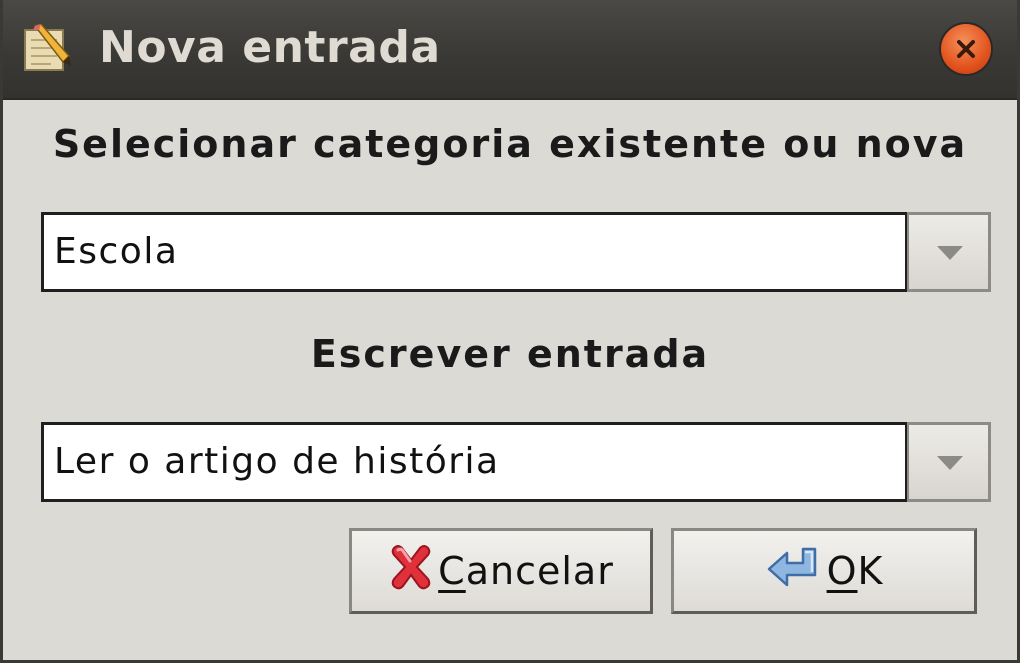 The width and height of the screenshot is (1020, 663). I want to click on cancel-button: Cancelar, so click(501, 571).